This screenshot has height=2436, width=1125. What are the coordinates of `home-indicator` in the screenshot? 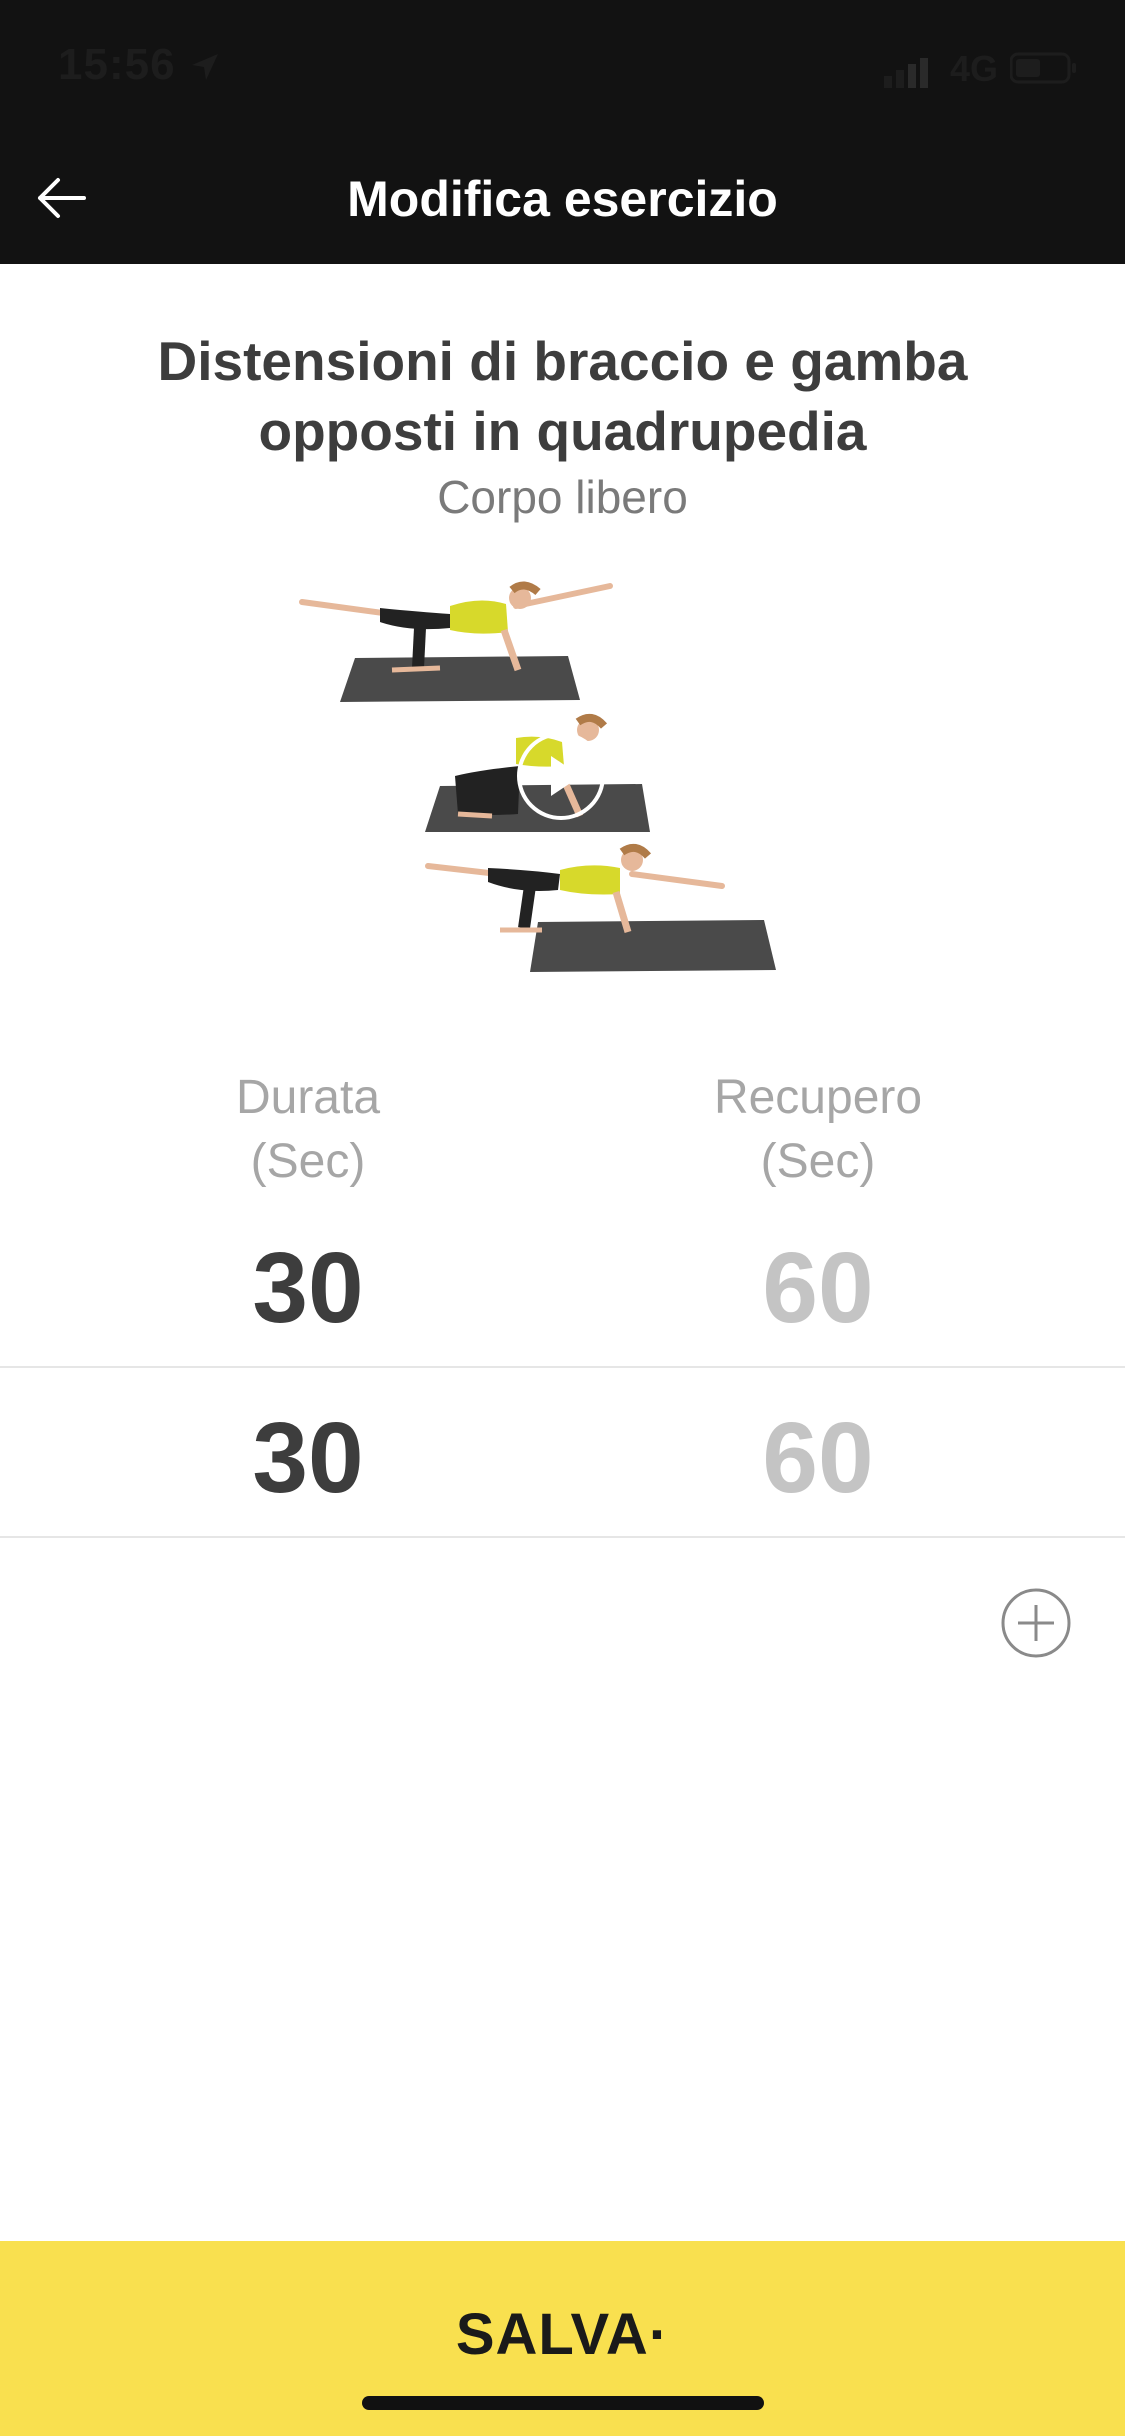 It's located at (563, 2403).